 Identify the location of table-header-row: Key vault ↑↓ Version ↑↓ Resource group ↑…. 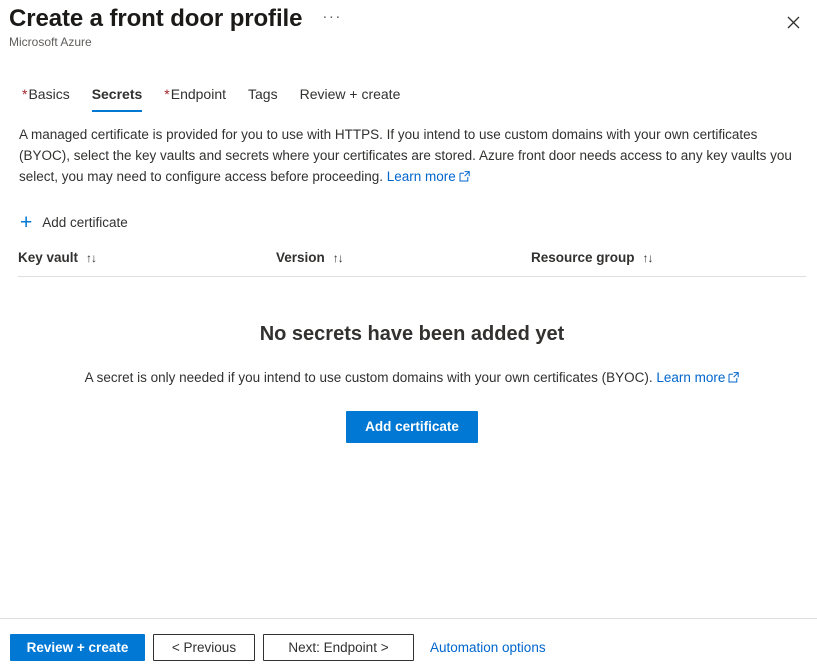
(412, 262).